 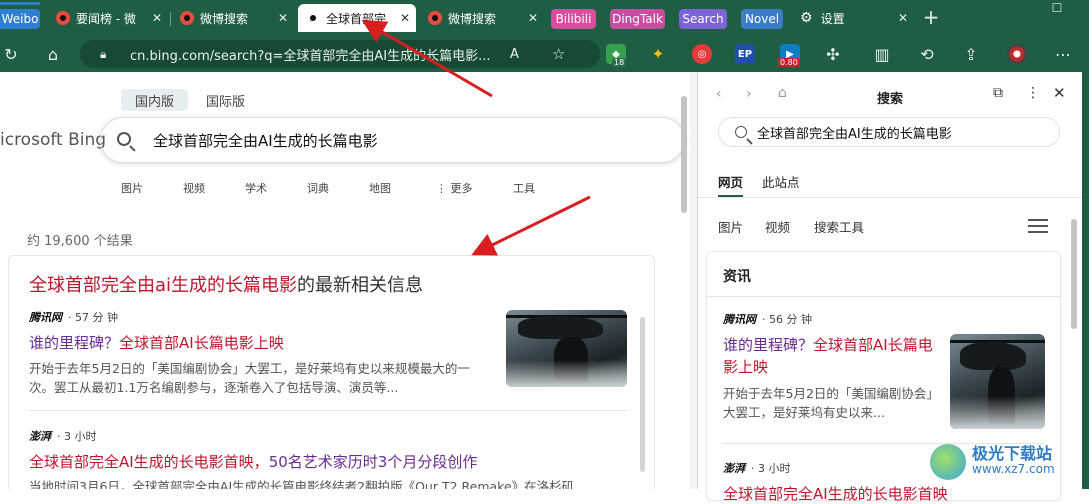 What do you see at coordinates (777, 226) in the screenshot?
I see `side-vertical-videos: 视频` at bounding box center [777, 226].